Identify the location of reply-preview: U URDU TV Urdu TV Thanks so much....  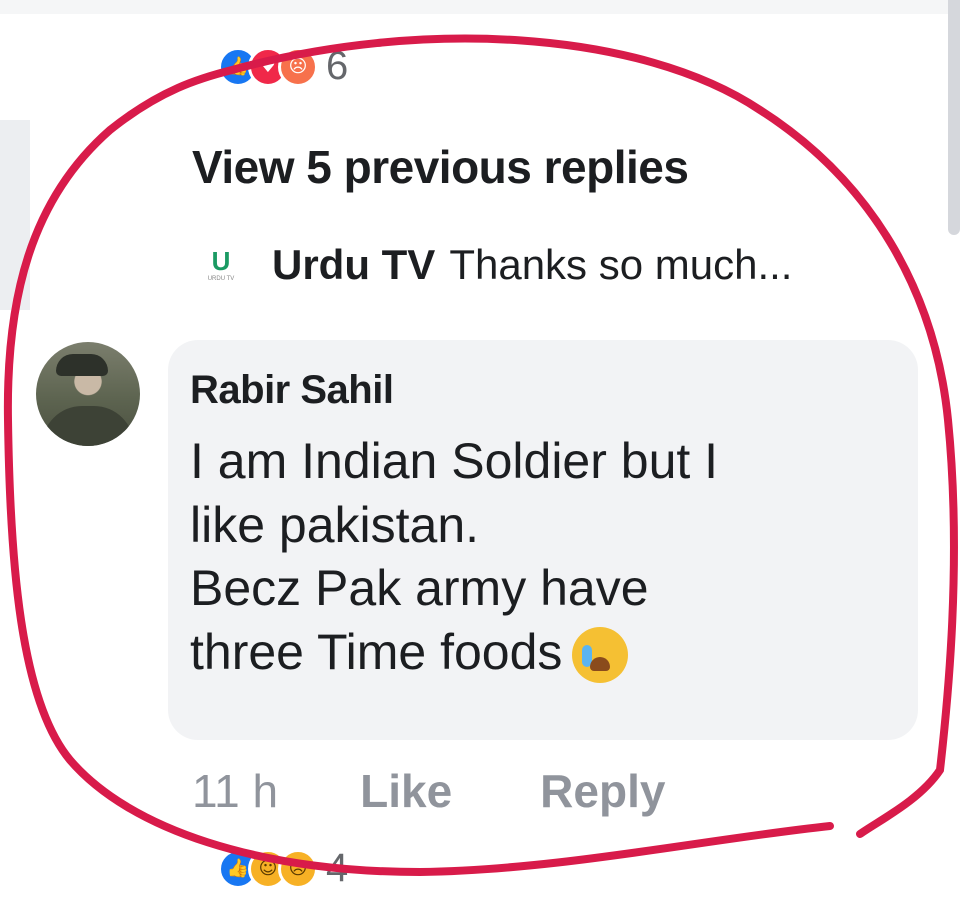
(491, 265).